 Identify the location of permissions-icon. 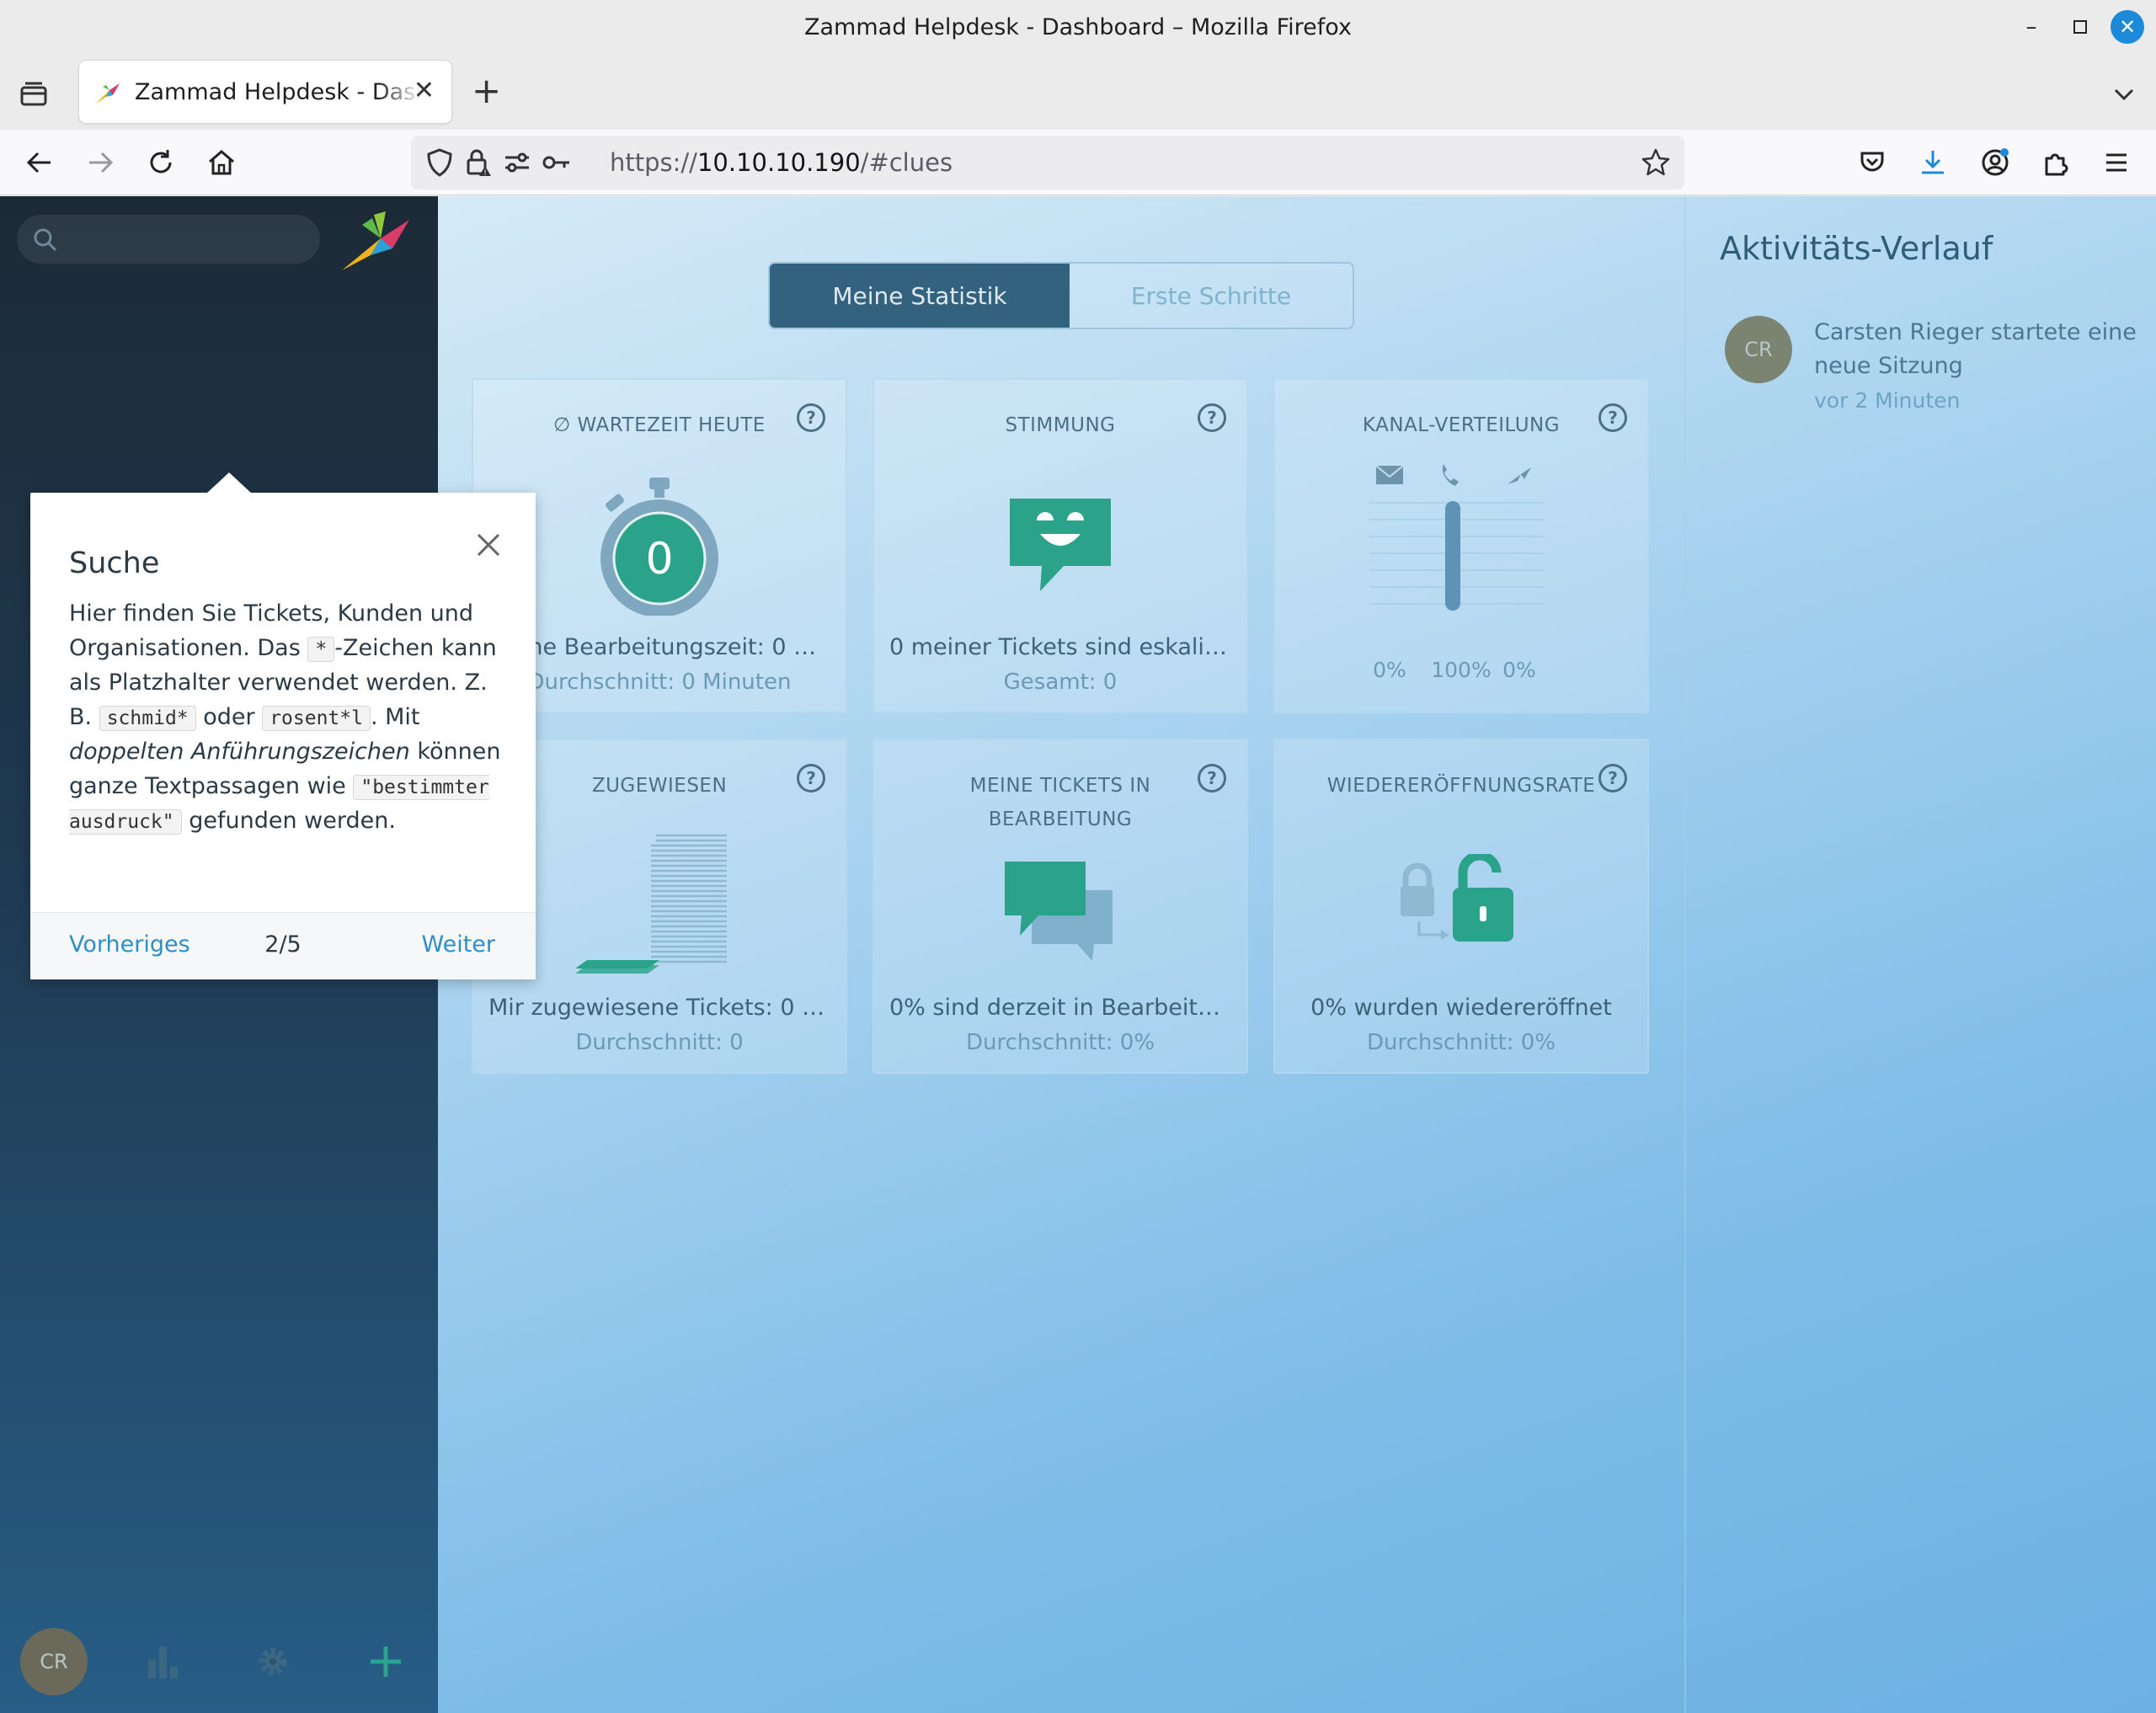
(517, 162).